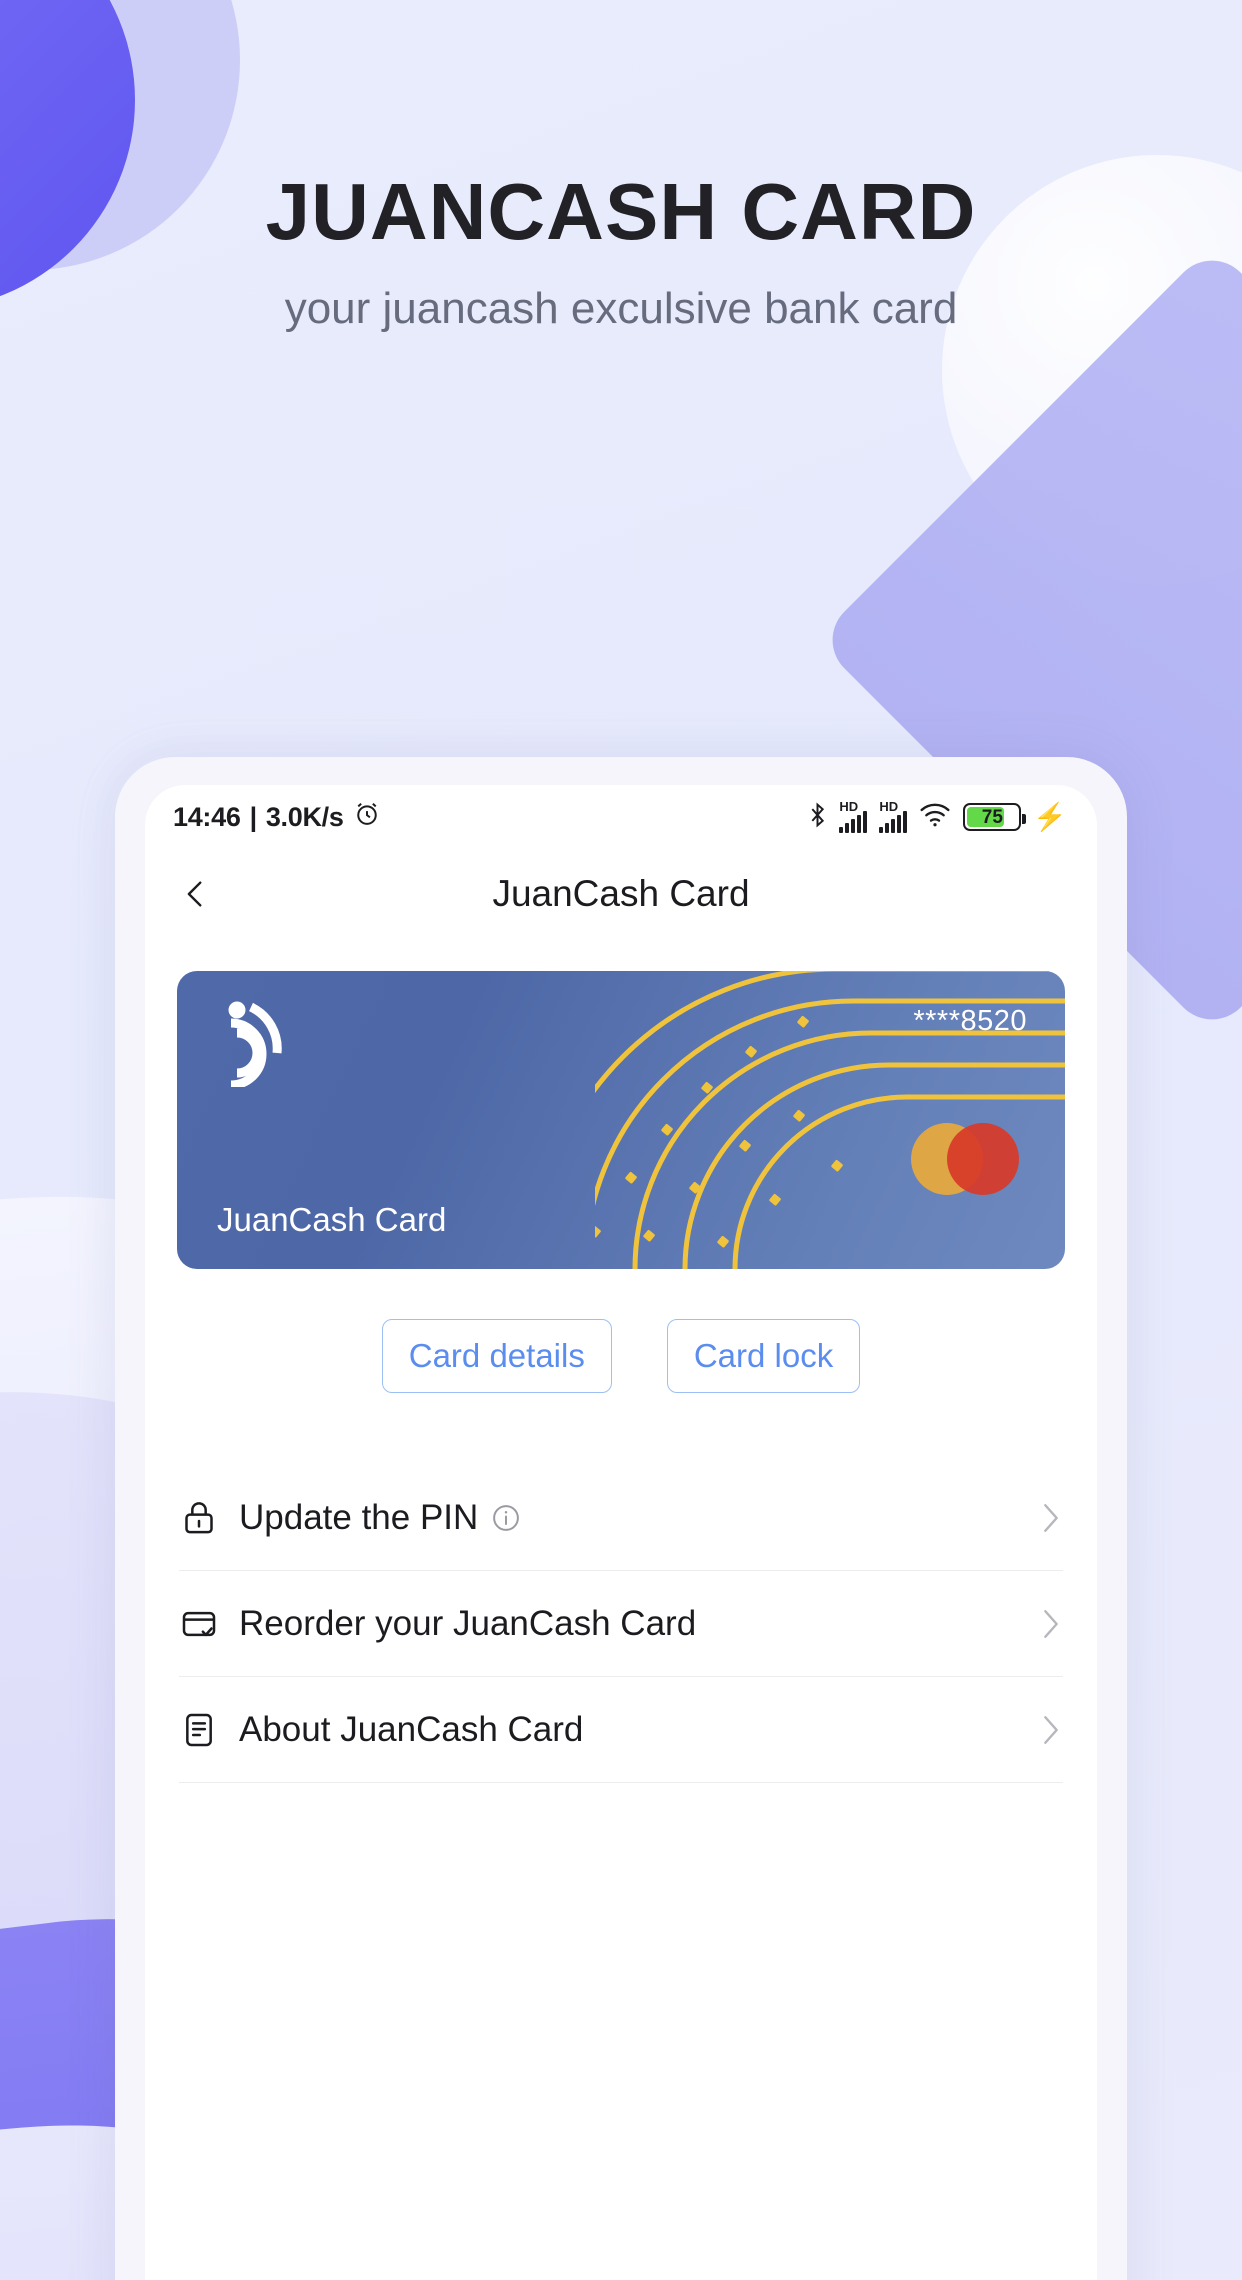 This screenshot has height=2280, width=1242. Describe the element at coordinates (199, 1730) in the screenshot. I see `document-lines-icon` at that location.